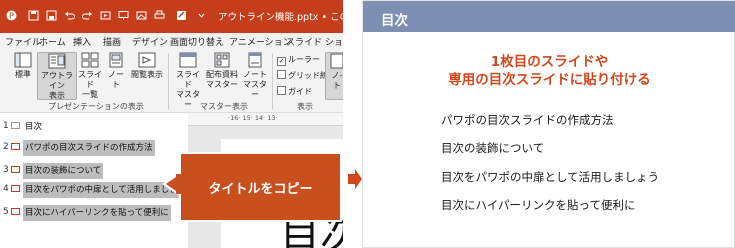 This screenshot has width=735, height=248. What do you see at coordinates (112, 41) in the screenshot?
I see `tab-draw: 描画` at bounding box center [112, 41].